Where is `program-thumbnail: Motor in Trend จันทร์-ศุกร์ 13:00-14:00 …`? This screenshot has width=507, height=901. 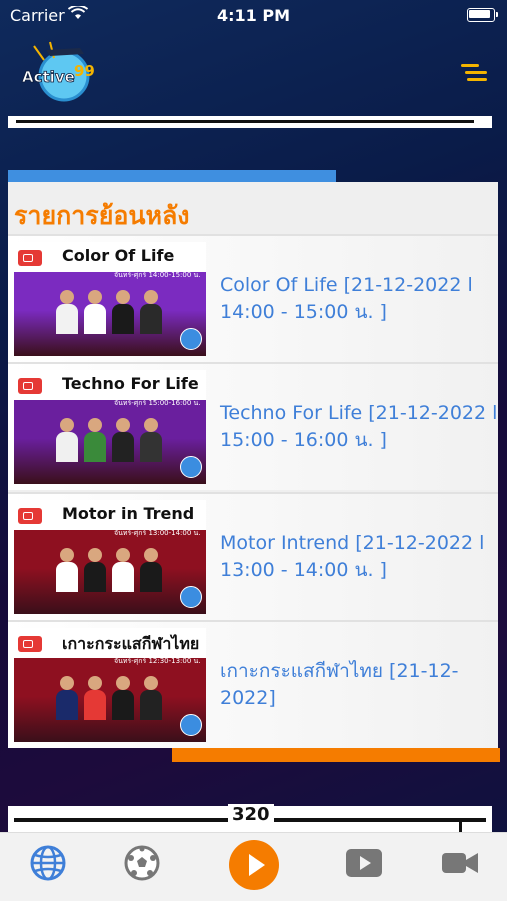
program-thumbnail: Motor in Trend จันทร์-ศุกร์ 13:00-14:00 … is located at coordinates (110, 557).